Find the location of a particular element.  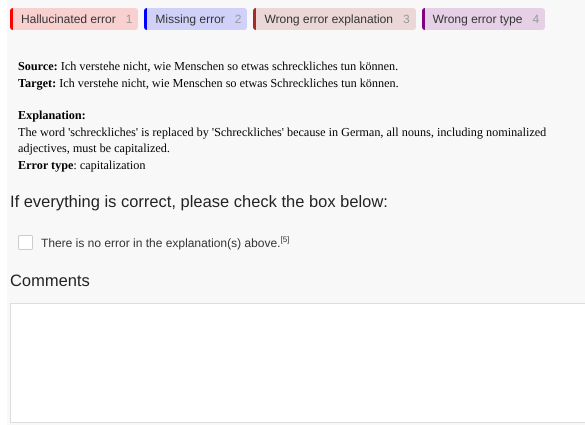

section-heading: If everything is correct, please check the box below: is located at coordinates (199, 202).